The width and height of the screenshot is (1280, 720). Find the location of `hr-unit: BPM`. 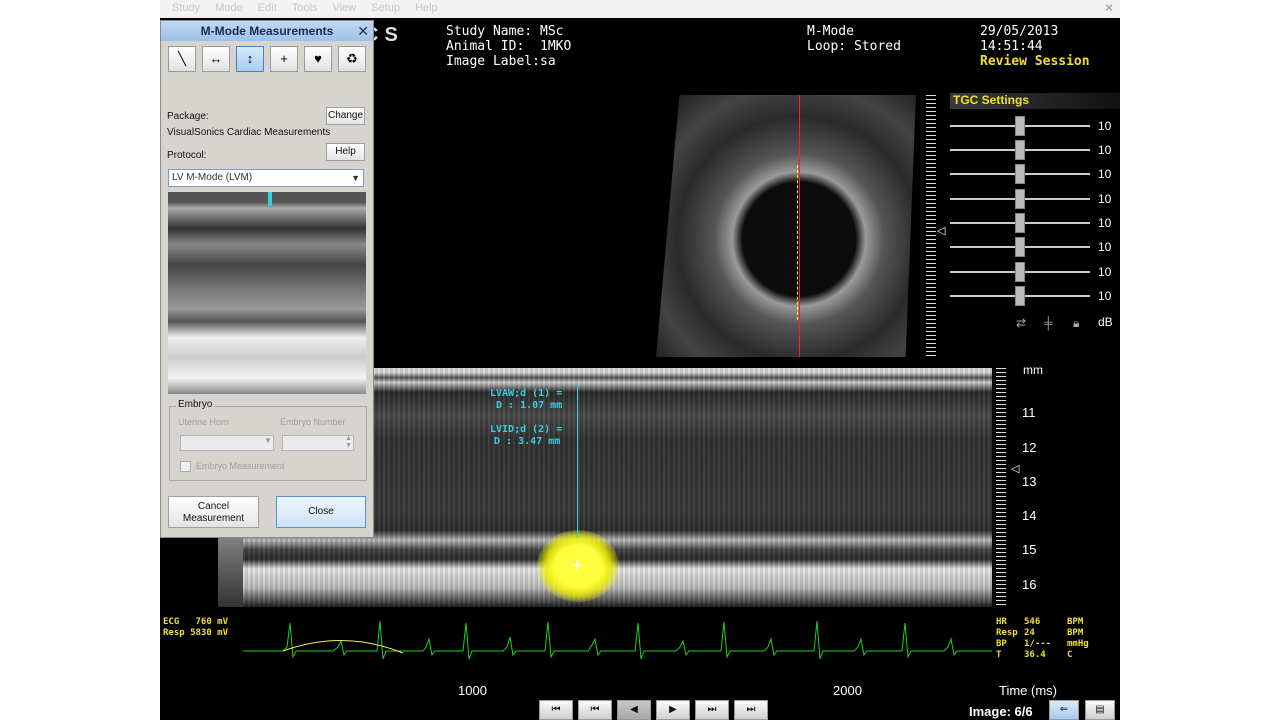

hr-unit: BPM is located at coordinates (1075, 622).